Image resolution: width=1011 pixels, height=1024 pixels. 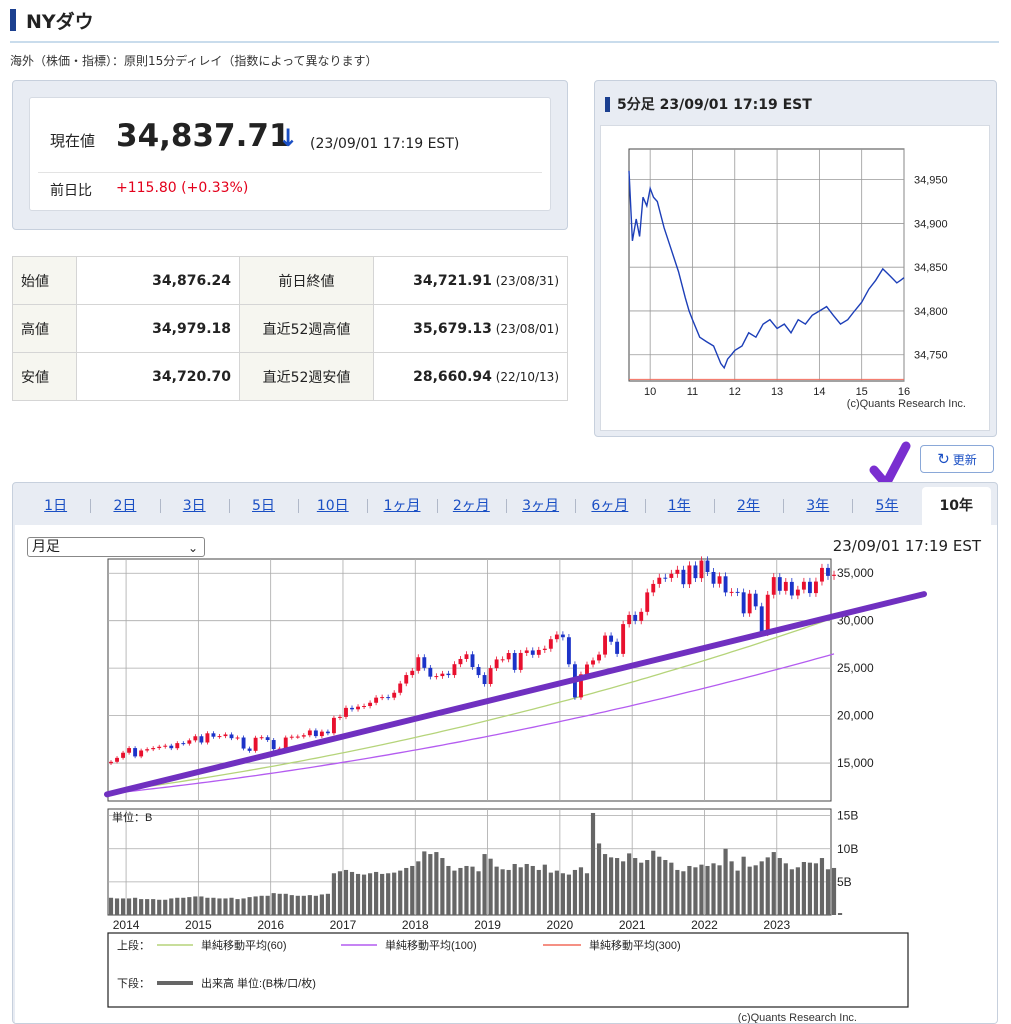 What do you see at coordinates (847, 816) in the screenshot?
I see `volume-tick-label: 15B` at bounding box center [847, 816].